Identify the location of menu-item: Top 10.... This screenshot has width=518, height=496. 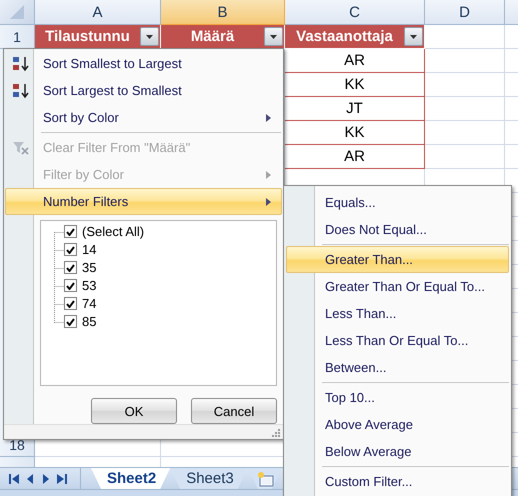
(397, 397).